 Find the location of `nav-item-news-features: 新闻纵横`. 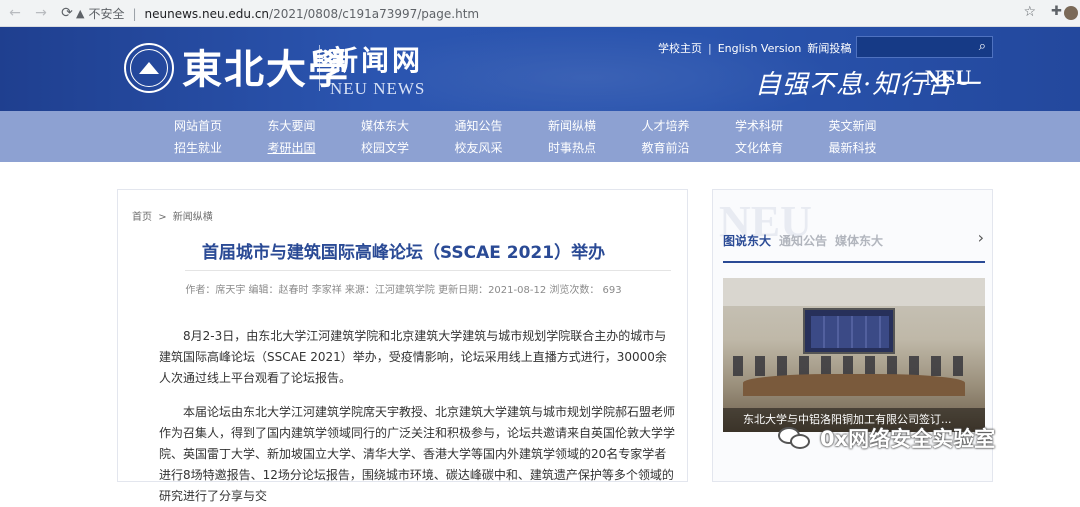

nav-item-news-features: 新闻纵横 is located at coordinates (595, 126).